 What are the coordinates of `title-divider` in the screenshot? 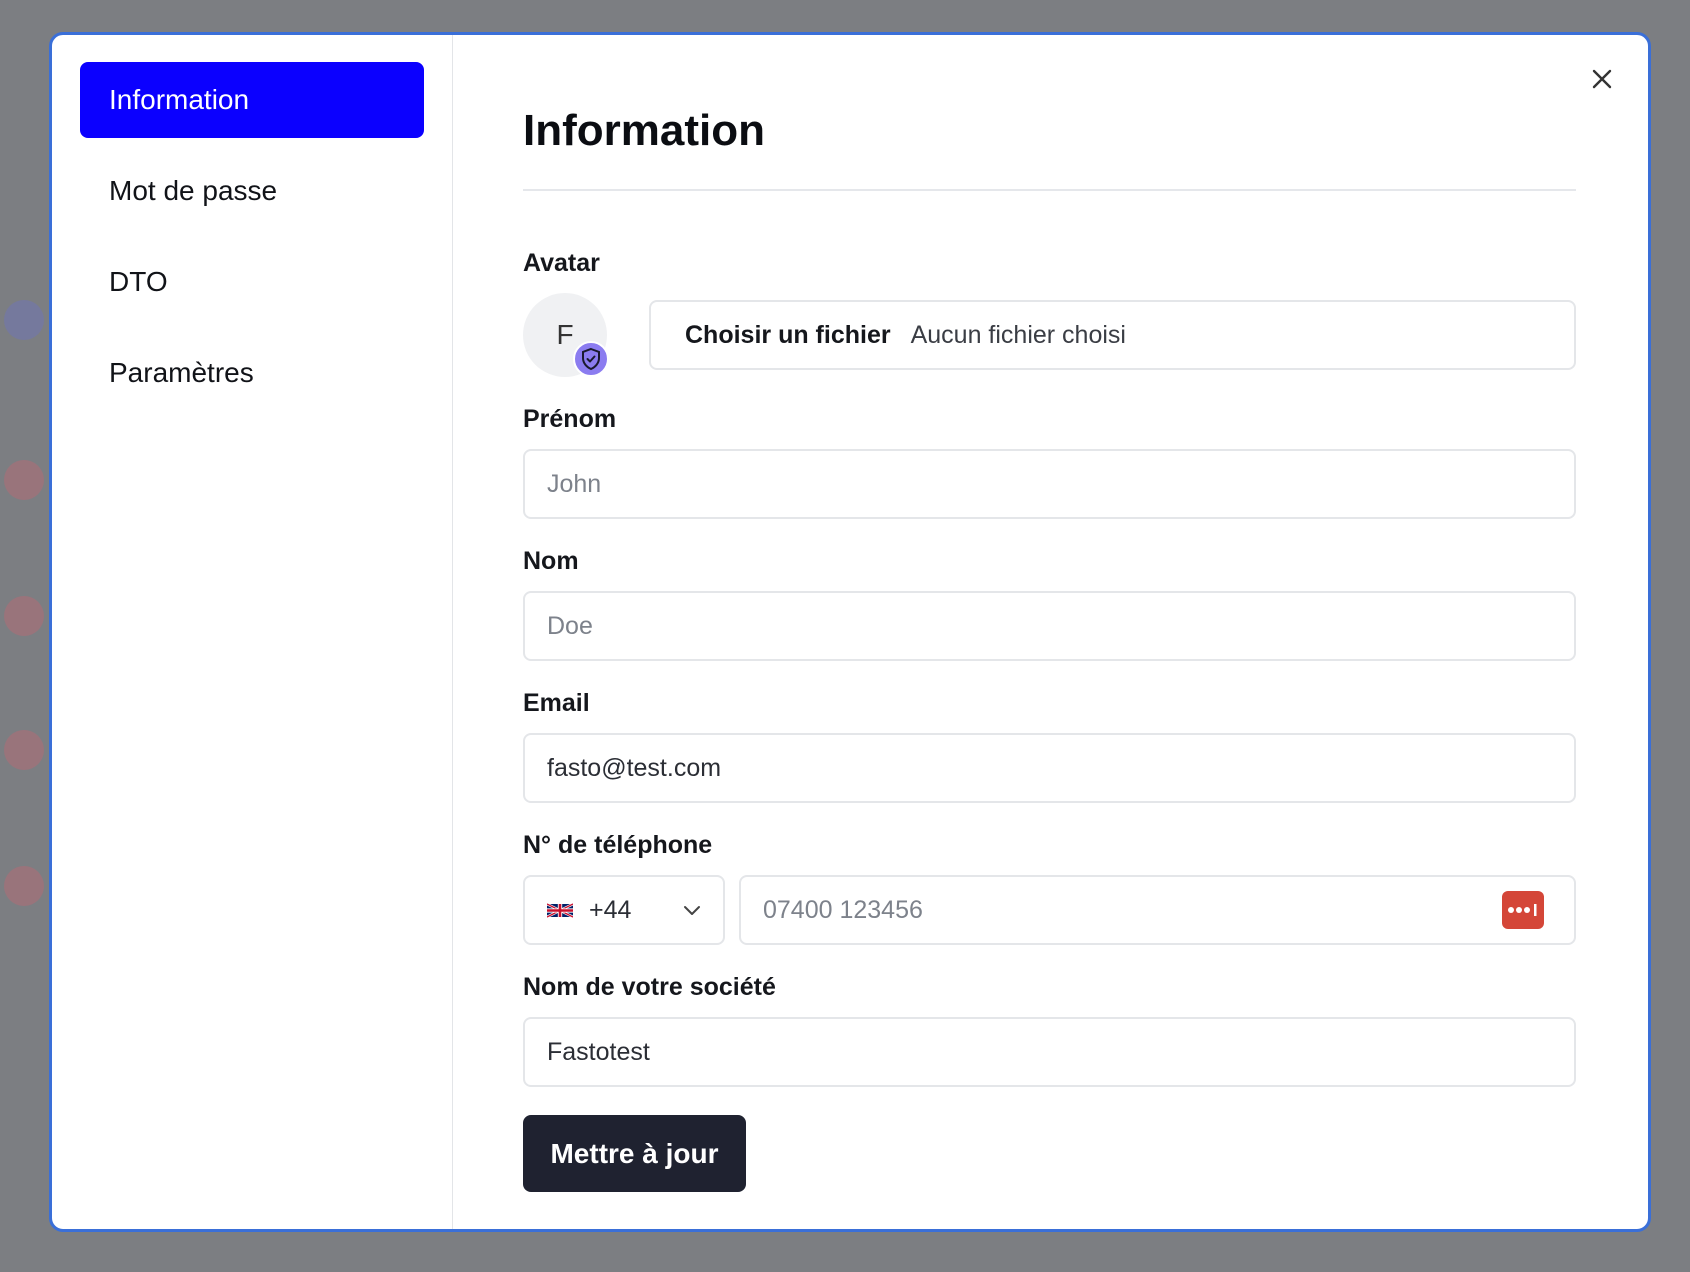 It's located at (1049, 190).